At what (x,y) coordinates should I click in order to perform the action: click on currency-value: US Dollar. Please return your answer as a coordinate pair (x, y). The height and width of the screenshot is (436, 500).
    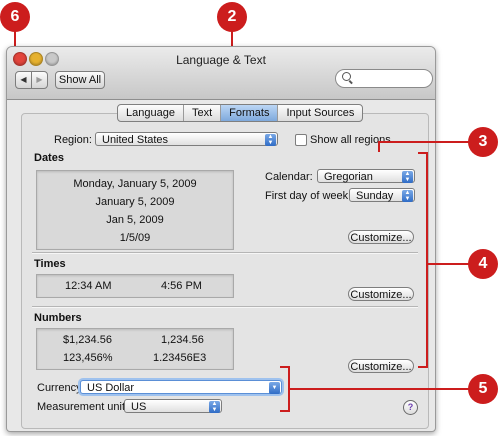
    Looking at the image, I should click on (111, 388).